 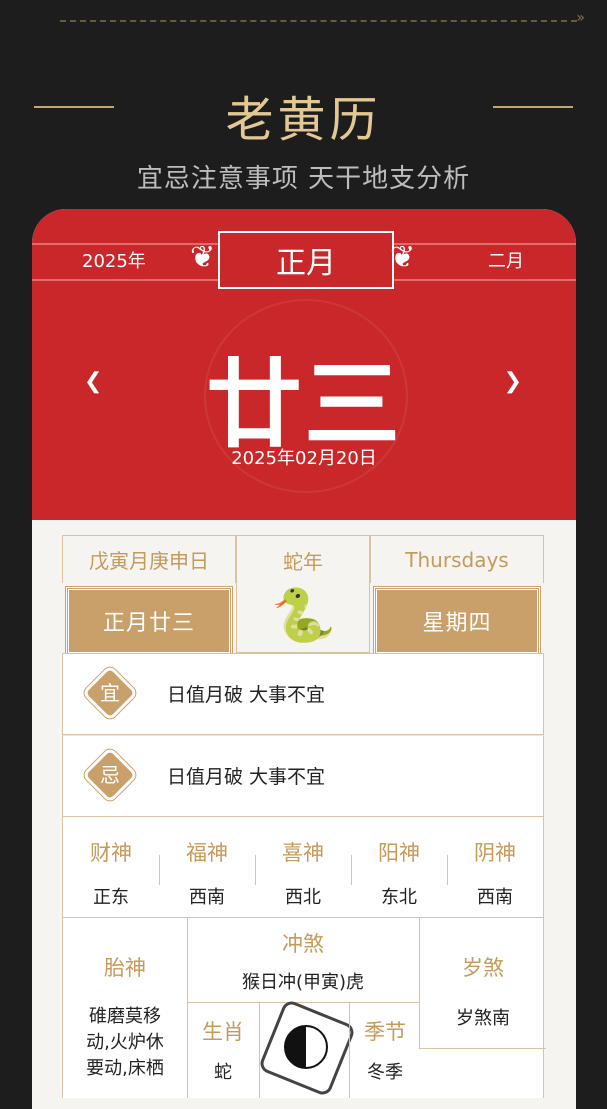 I want to click on yi-row: 宜 日值月破 大事不宜, so click(x=303, y=694).